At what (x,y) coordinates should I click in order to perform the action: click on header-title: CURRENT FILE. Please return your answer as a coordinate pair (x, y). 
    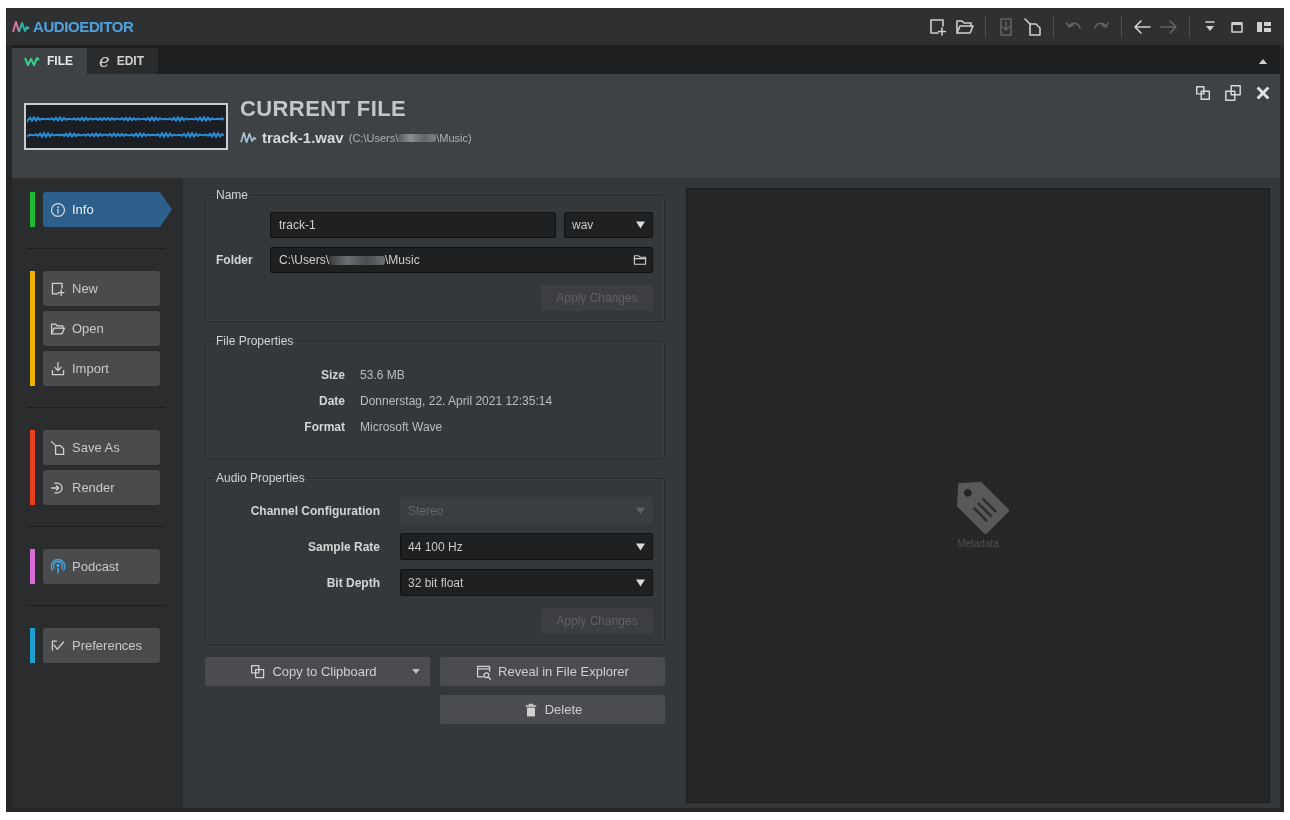
    Looking at the image, I should click on (324, 109).